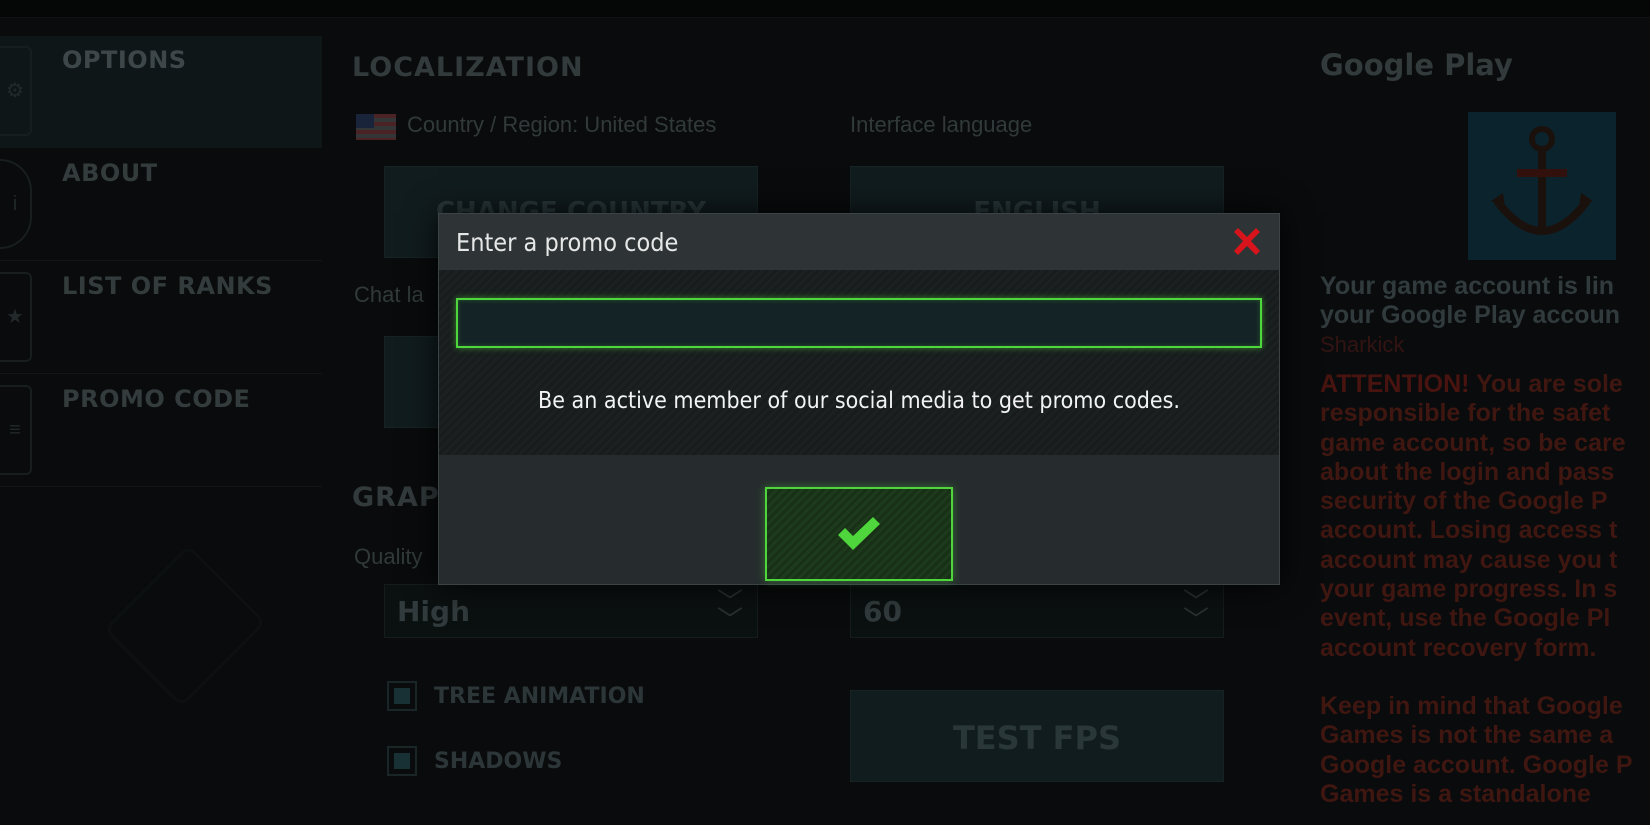 This screenshot has height=825, width=1650. Describe the element at coordinates (859, 242) in the screenshot. I see `dialog-header: Enter a promo code` at that location.